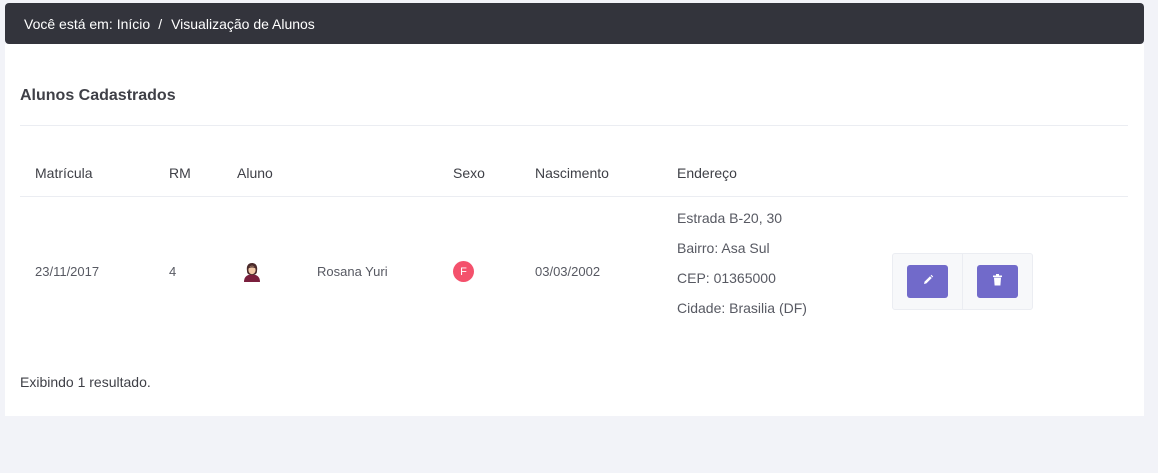 The height and width of the screenshot is (473, 1158). Describe the element at coordinates (469, 173) in the screenshot. I see `column-header-sexo: Sexo` at that location.